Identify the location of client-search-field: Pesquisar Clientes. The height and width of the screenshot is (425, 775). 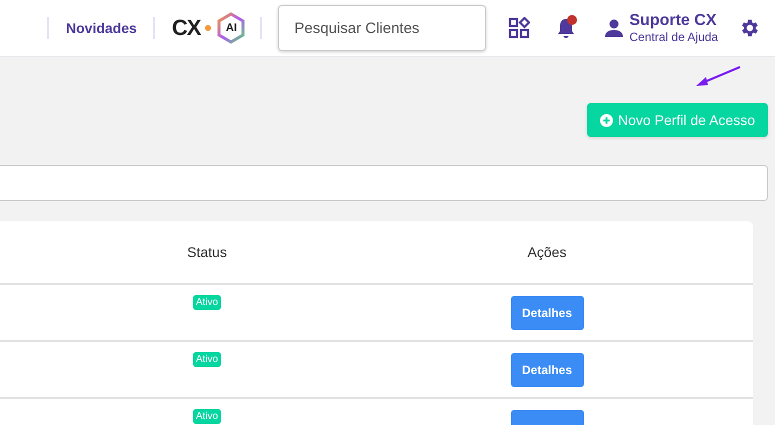
(382, 28).